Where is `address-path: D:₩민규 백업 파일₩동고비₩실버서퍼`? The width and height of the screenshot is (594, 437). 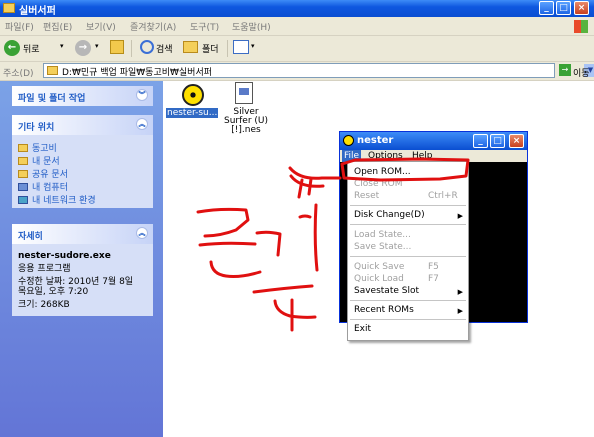 address-path: D:₩민규 백업 파일₩동고비₩실버서퍼 is located at coordinates (137, 73).